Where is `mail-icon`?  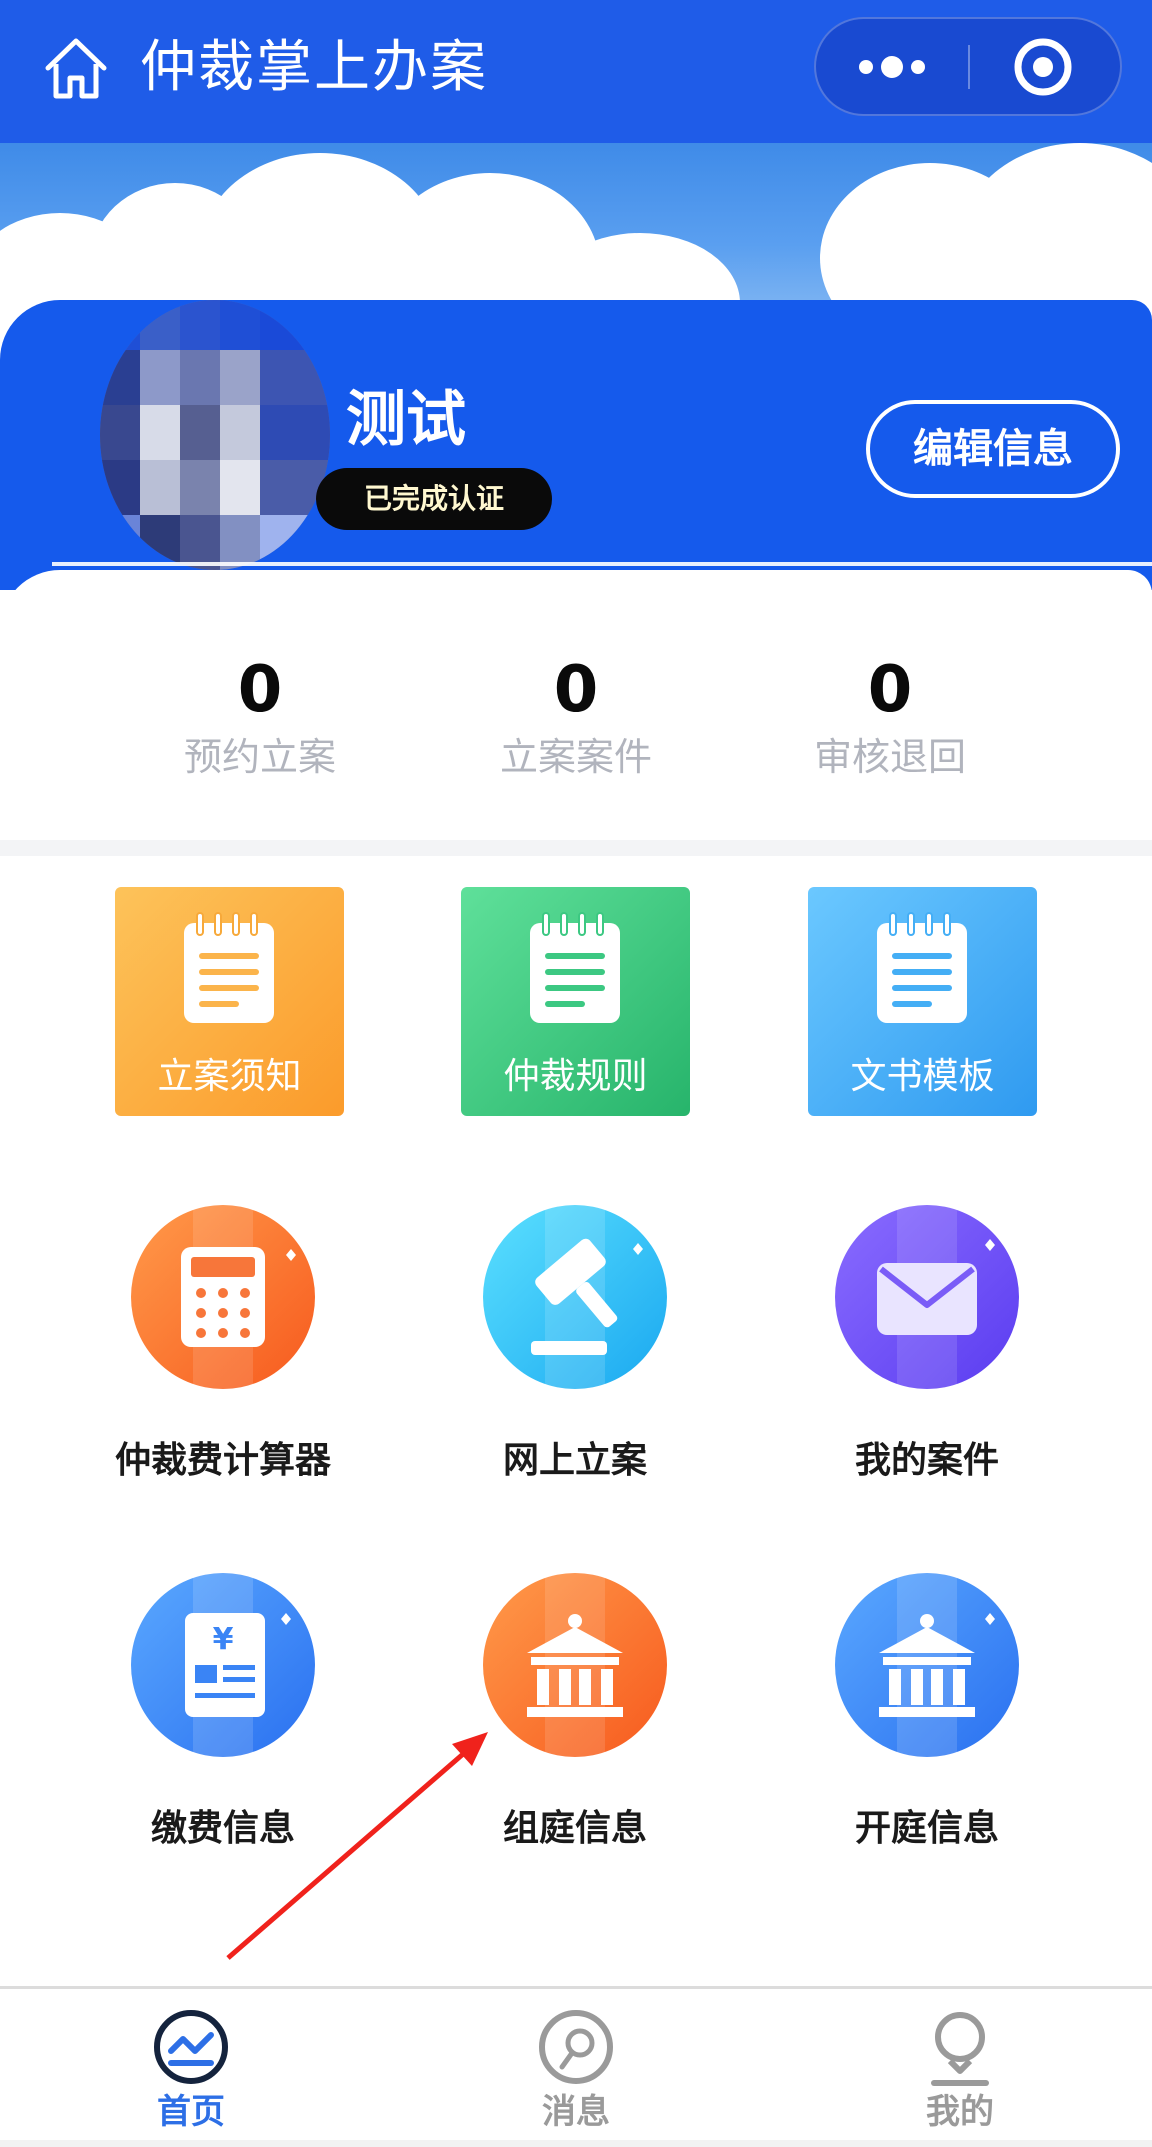 mail-icon is located at coordinates (927, 1297).